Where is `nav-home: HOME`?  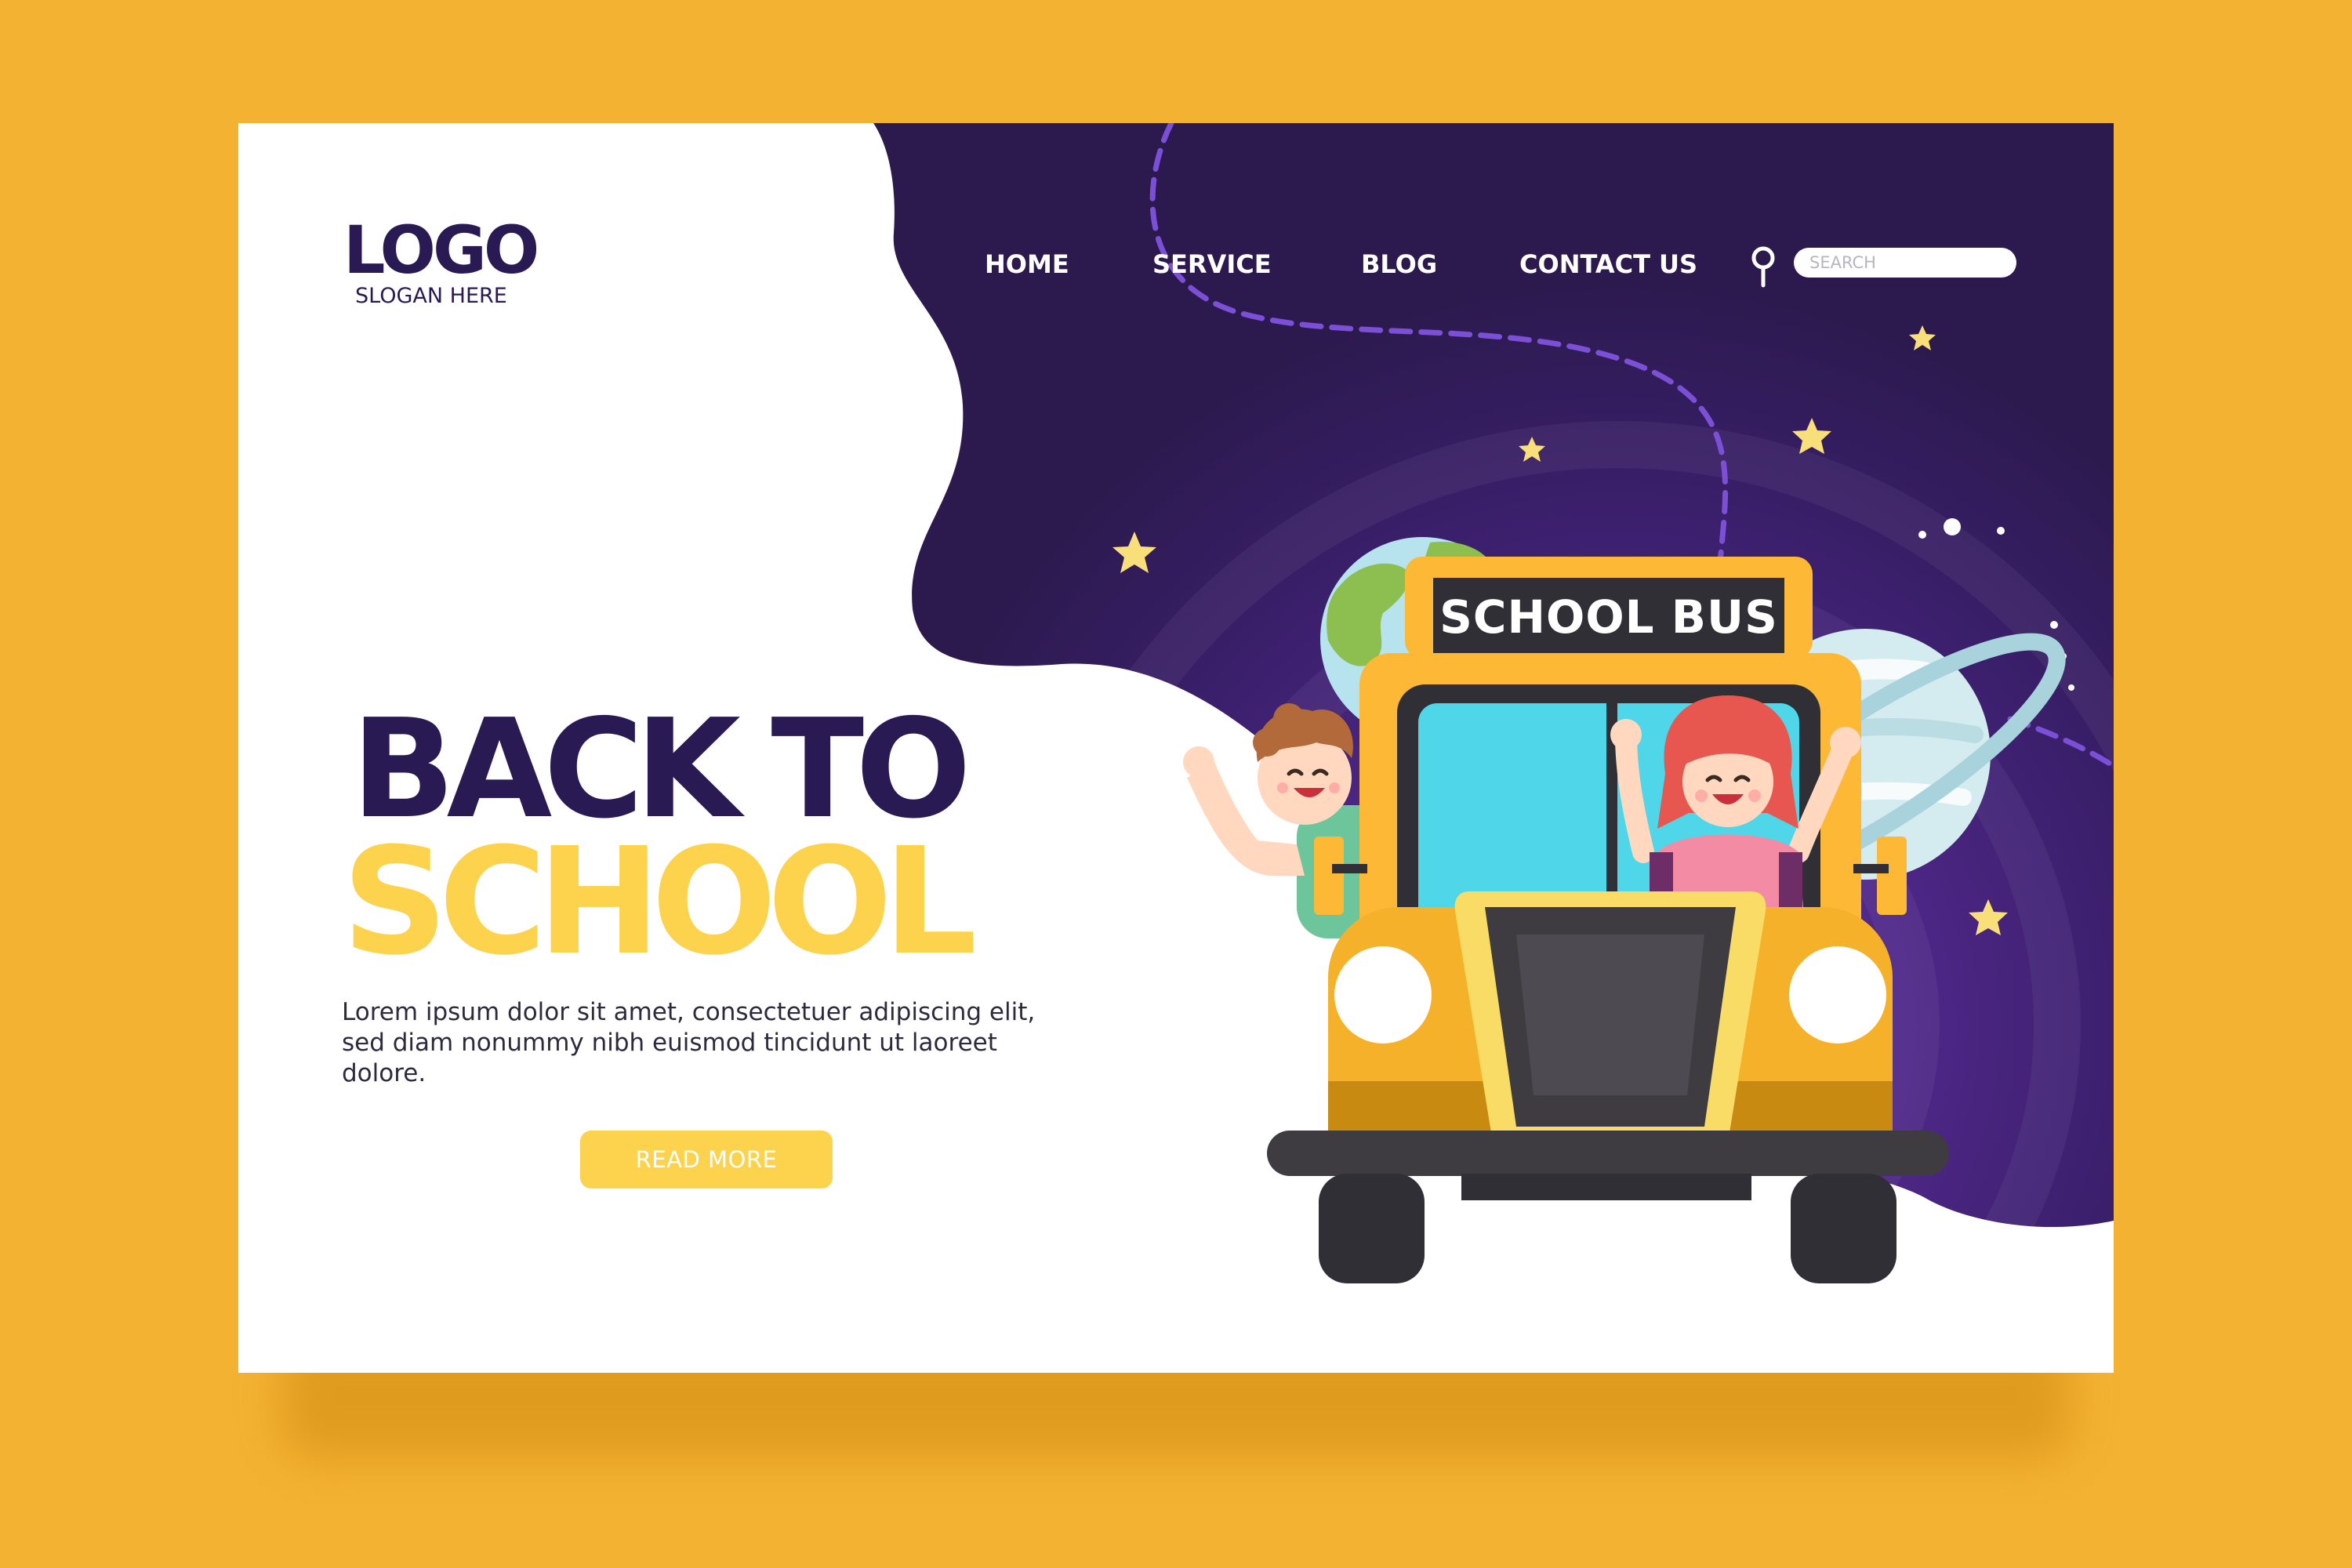
nav-home: HOME is located at coordinates (1027, 264).